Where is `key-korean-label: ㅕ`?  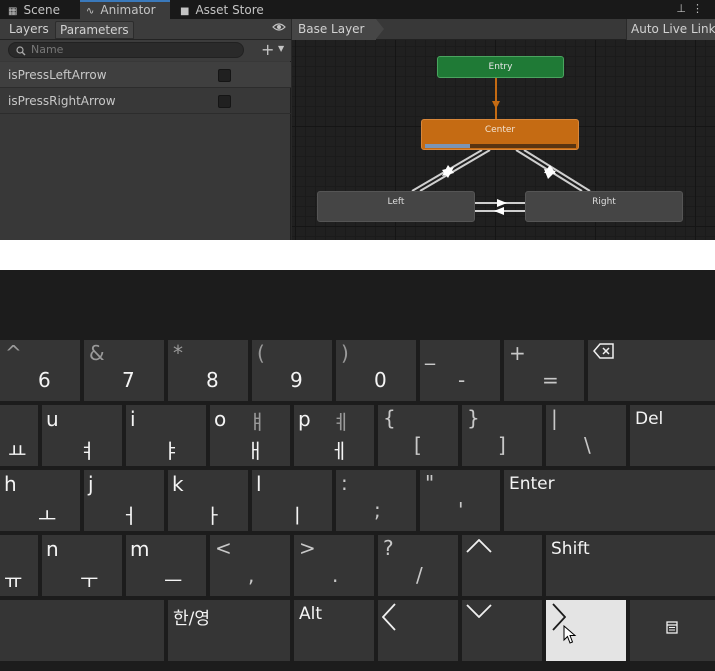
key-korean-label: ㅕ is located at coordinates (87, 451).